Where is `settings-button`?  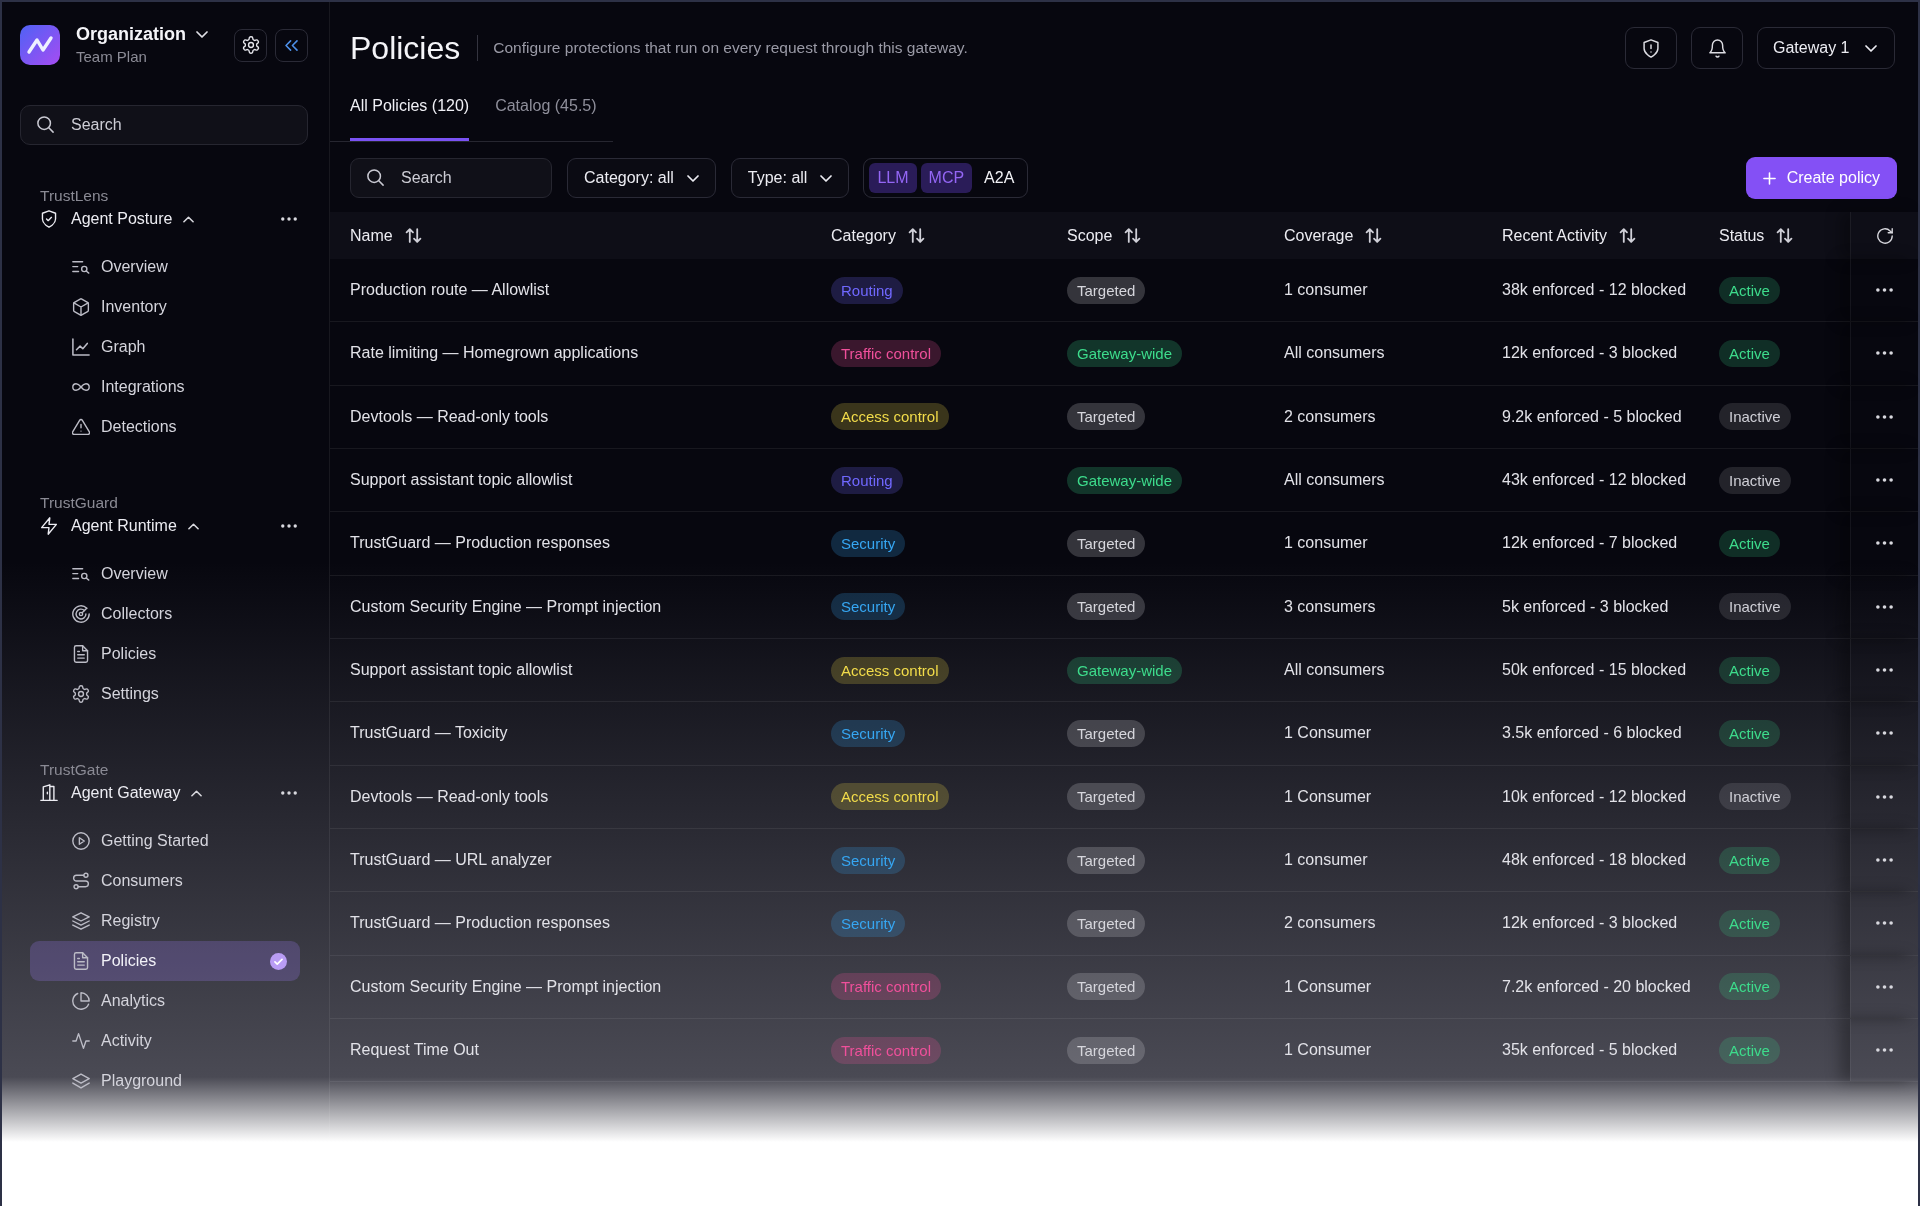 settings-button is located at coordinates (250, 45).